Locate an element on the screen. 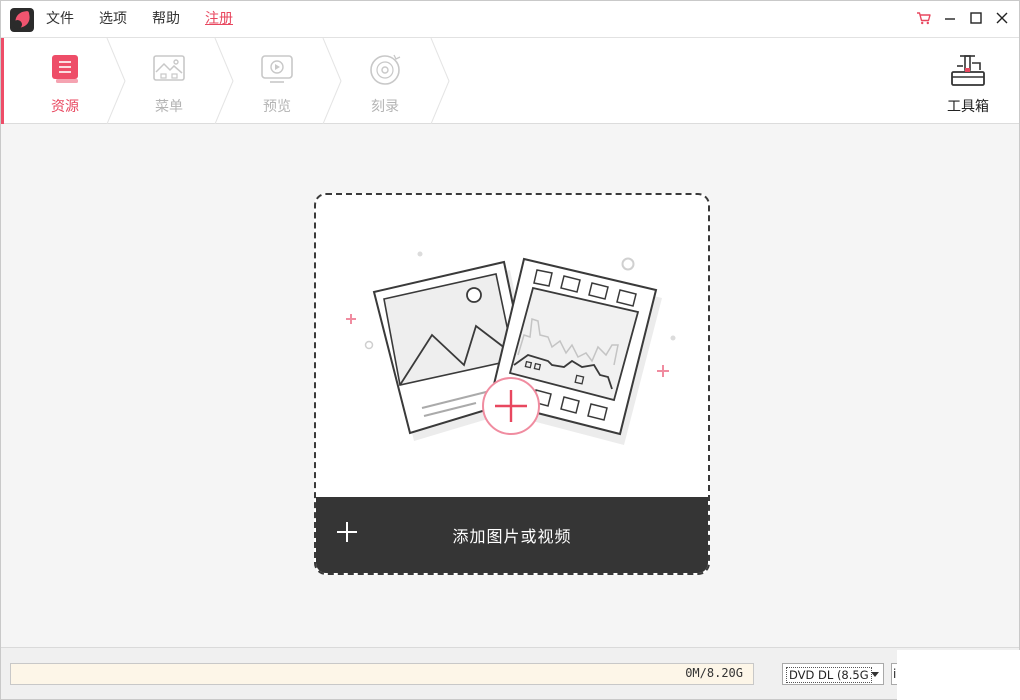  toolbox-icon is located at coordinates (968, 70).